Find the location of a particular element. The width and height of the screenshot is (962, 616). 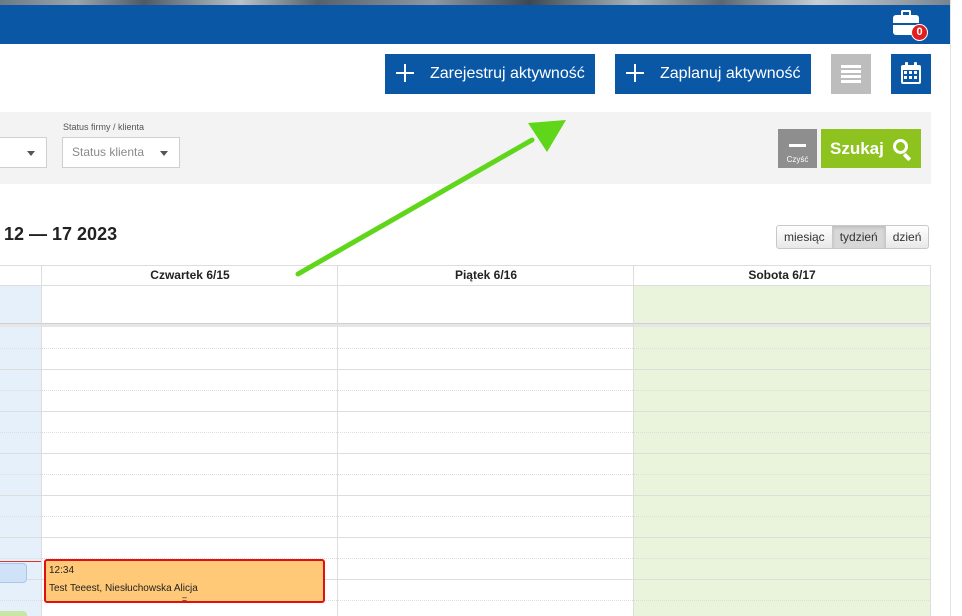

calendar-view-switch: miesiąc tydzień dzień is located at coordinates (853, 237).